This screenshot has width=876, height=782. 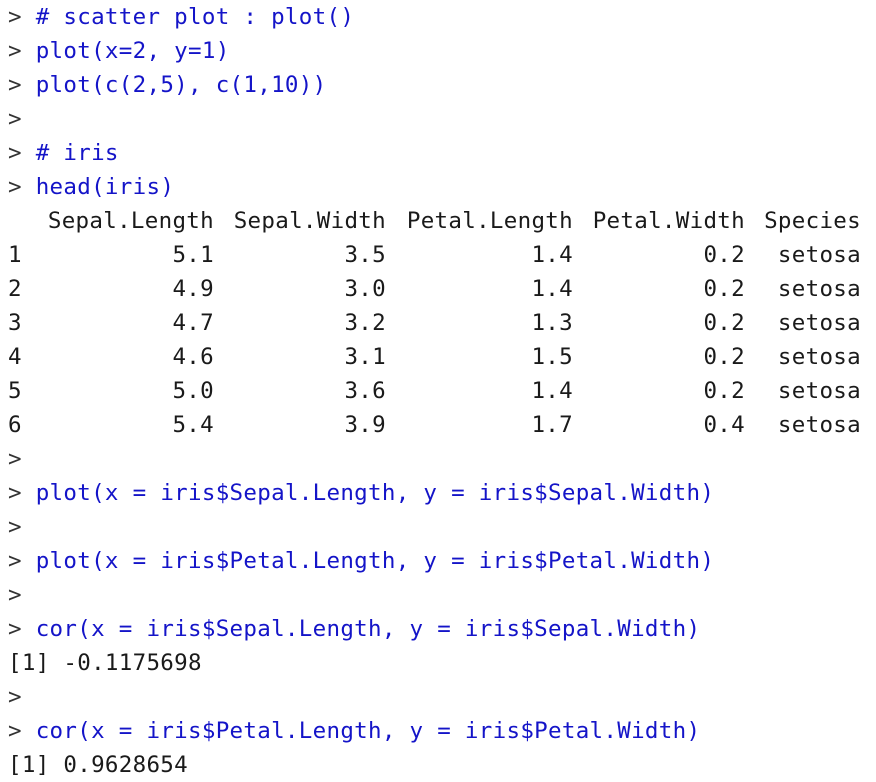 I want to click on row-name: 1, so click(x=15, y=255).